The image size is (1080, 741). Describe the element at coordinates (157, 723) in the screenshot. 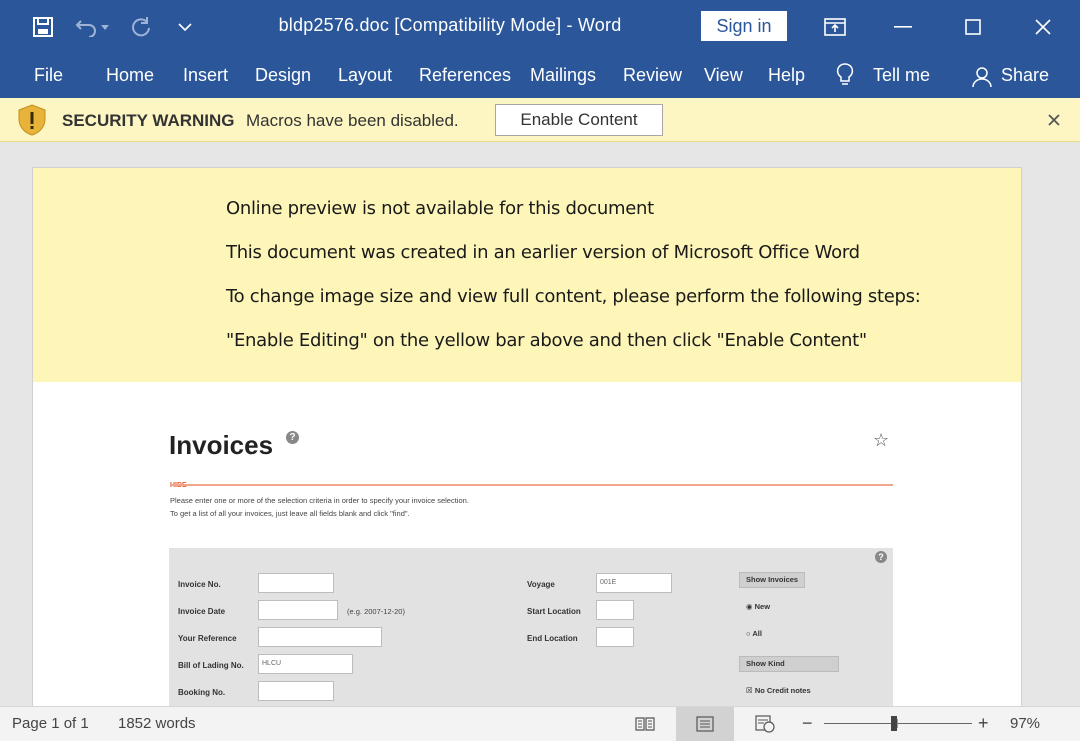

I see `word-count: 1852 words` at that location.